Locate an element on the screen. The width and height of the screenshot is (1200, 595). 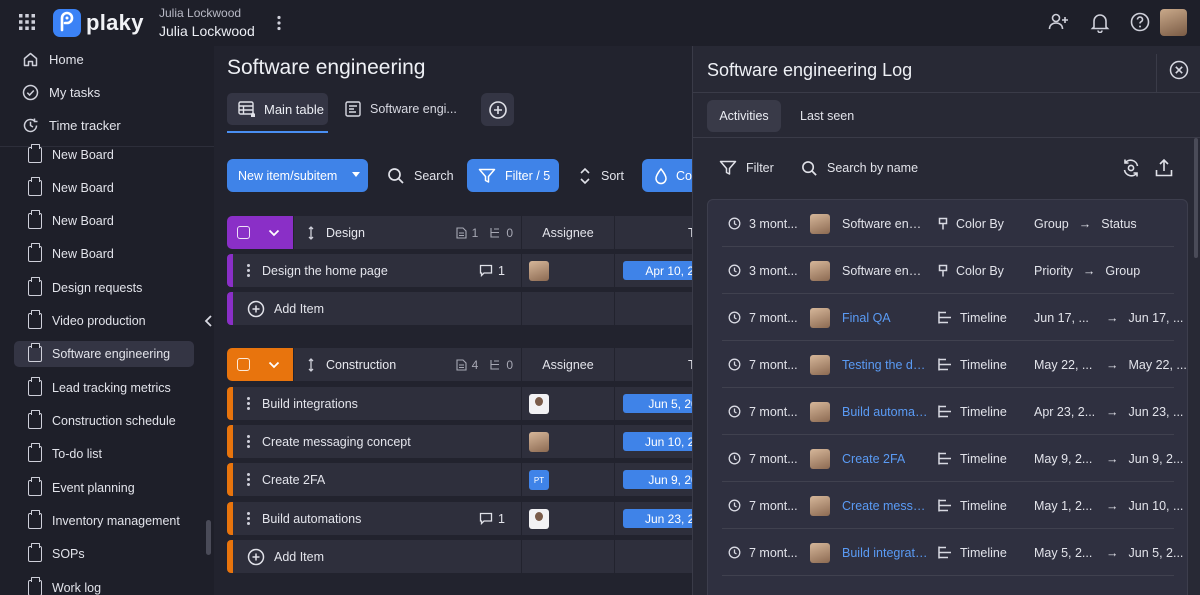
sidebar-board-lead-tracking-metrics: Lead tracking metrics is located at coordinates (104, 388).